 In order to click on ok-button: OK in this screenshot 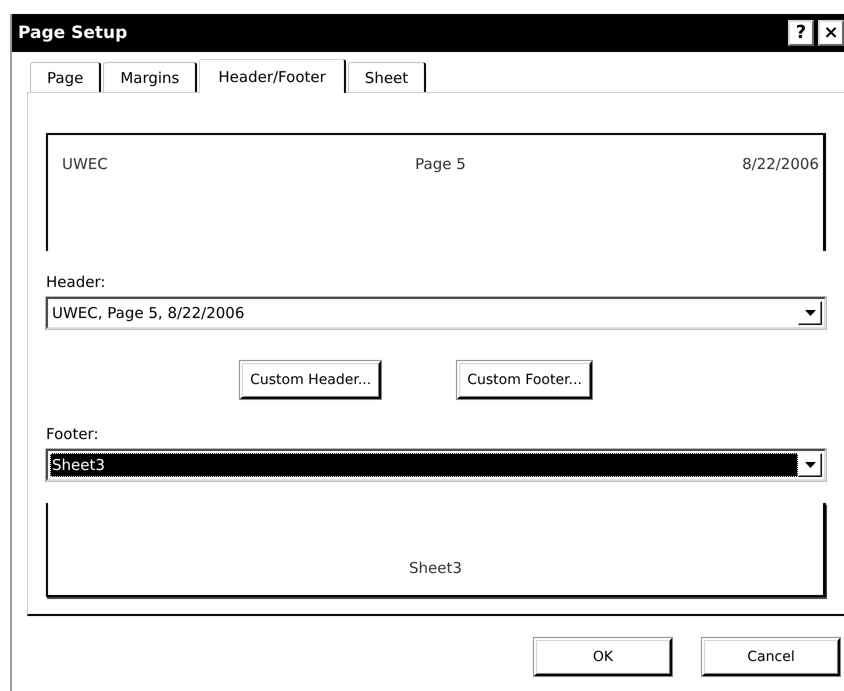, I will do `click(603, 657)`.